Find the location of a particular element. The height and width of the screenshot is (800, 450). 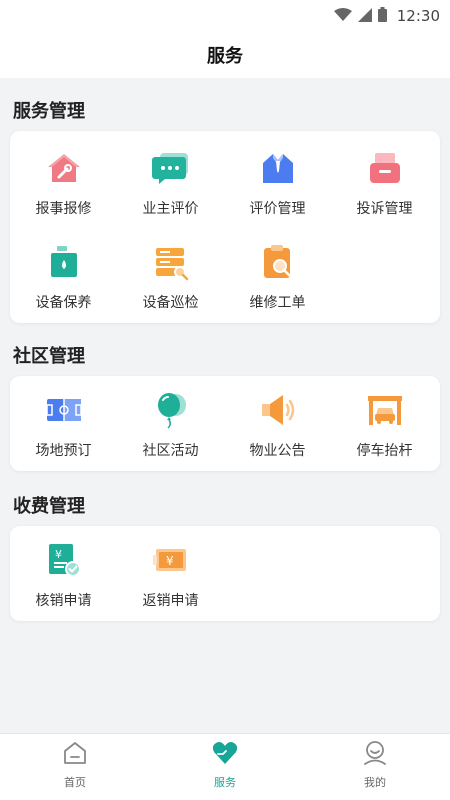

grid-item-label: 停车抬杆 is located at coordinates (384, 451).